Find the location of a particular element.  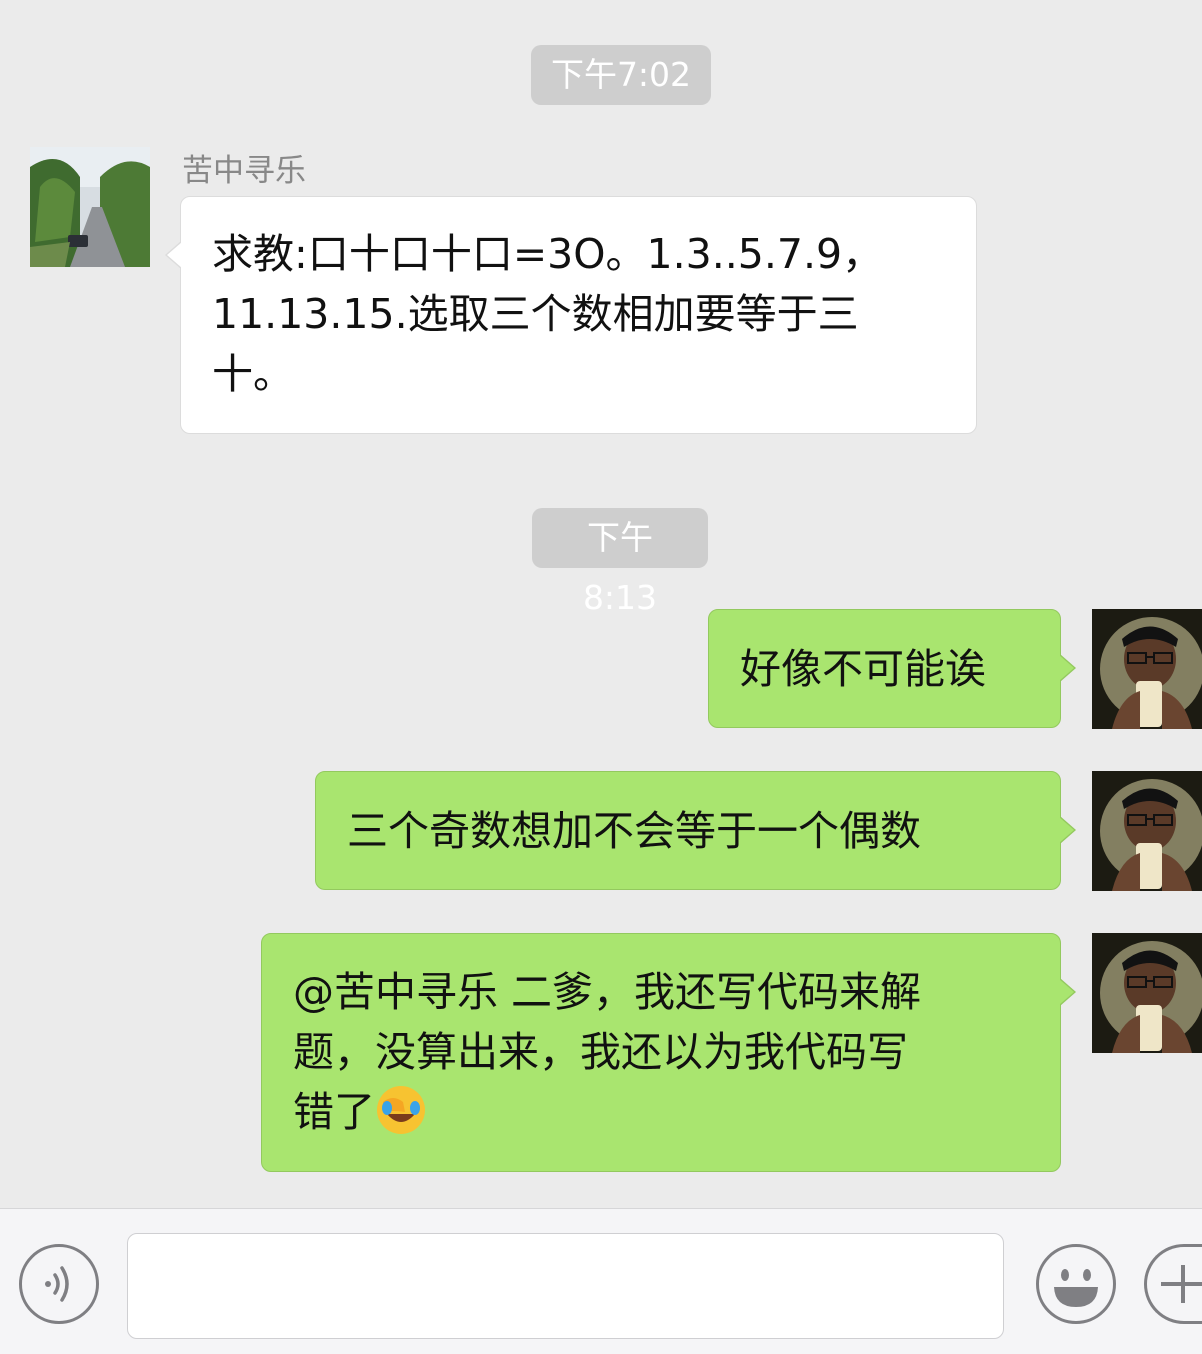

timestamp: 下午8:13 is located at coordinates (620, 562).